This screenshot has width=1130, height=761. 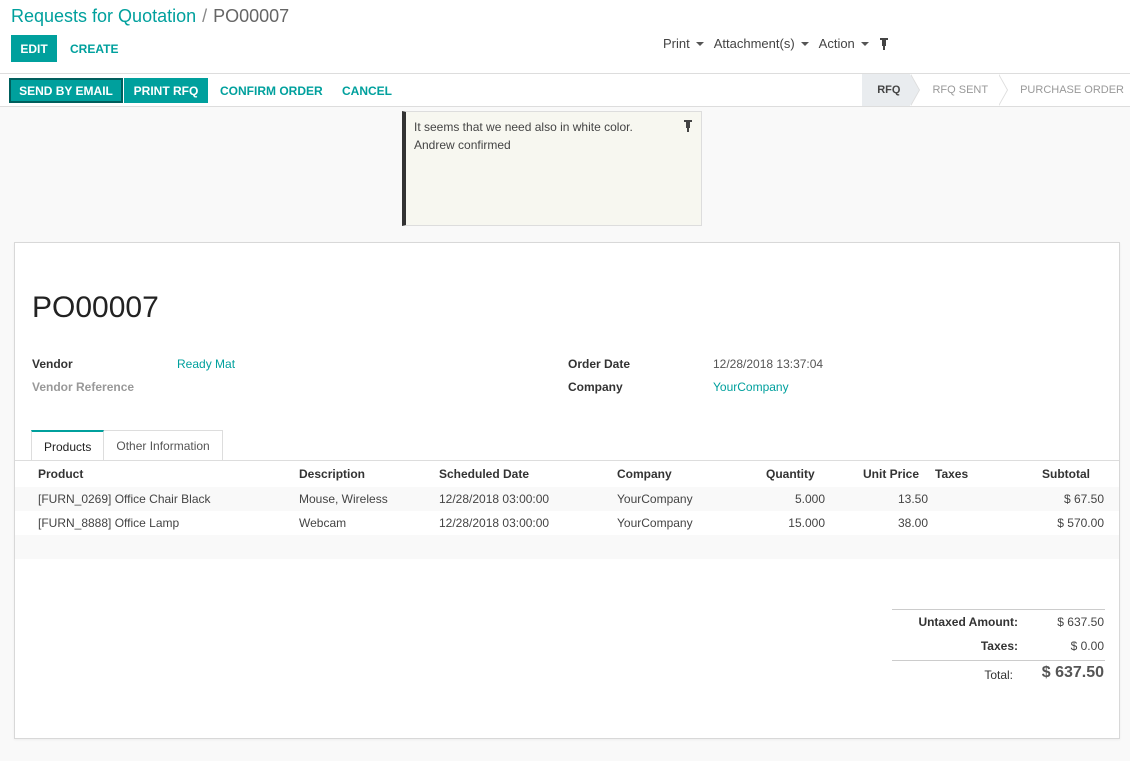 I want to click on breadcrumb-current: PO00007, so click(x=251, y=16).